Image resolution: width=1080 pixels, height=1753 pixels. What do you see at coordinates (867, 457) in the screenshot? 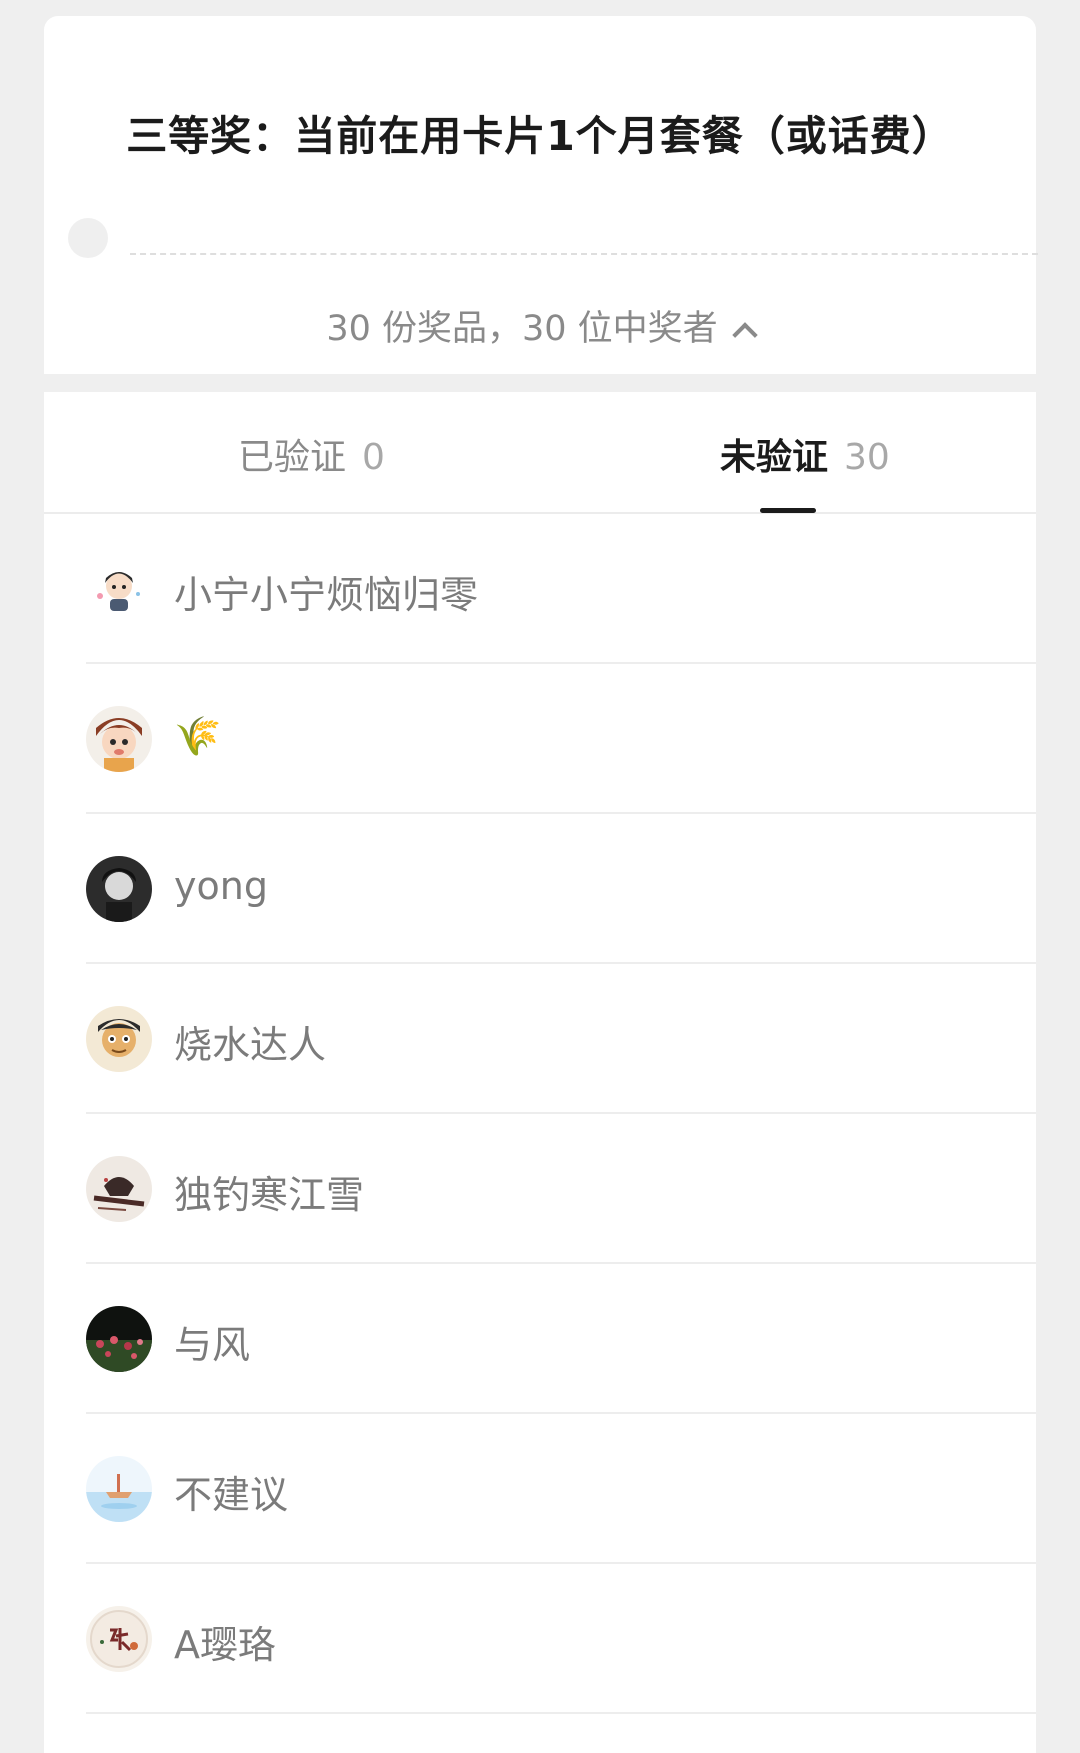
I see `tab-unverified-count: 30` at bounding box center [867, 457].